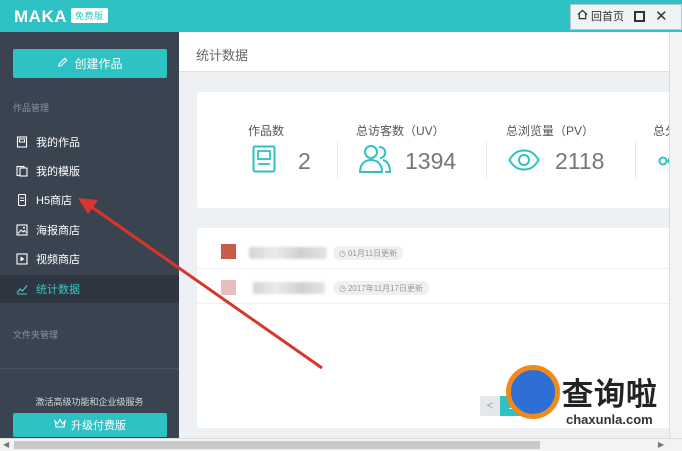 This screenshot has height=451, width=682. I want to click on prev-page-button: <, so click(490, 406).